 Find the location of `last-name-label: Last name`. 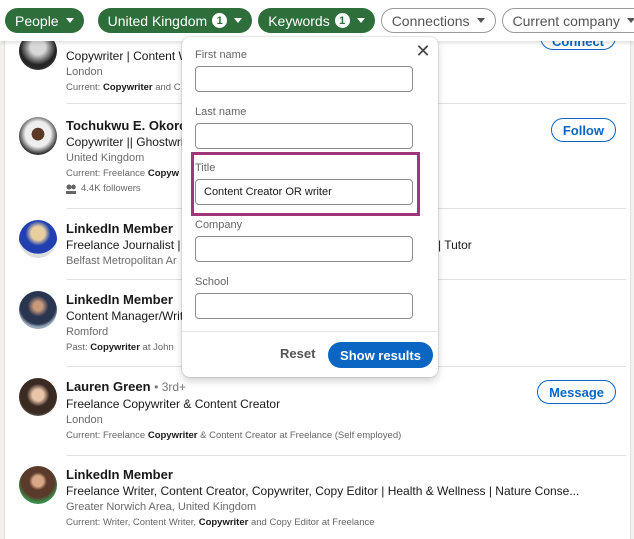

last-name-label: Last name is located at coordinates (221, 112).